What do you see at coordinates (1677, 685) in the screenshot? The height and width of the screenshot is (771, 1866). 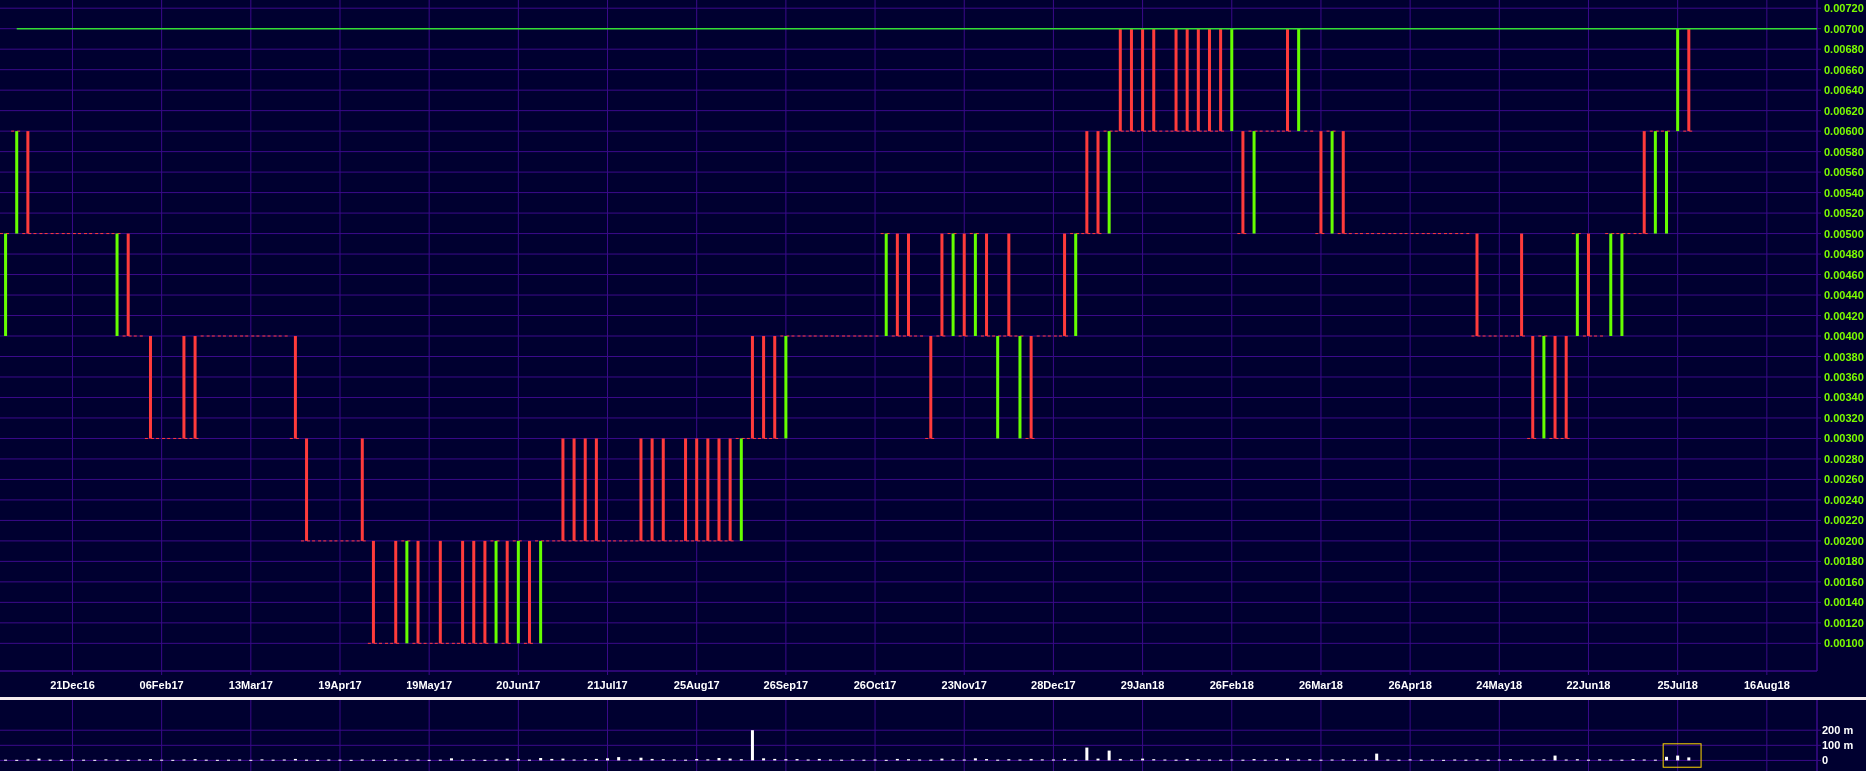 I see `date-axis-label: 25Jul18` at bounding box center [1677, 685].